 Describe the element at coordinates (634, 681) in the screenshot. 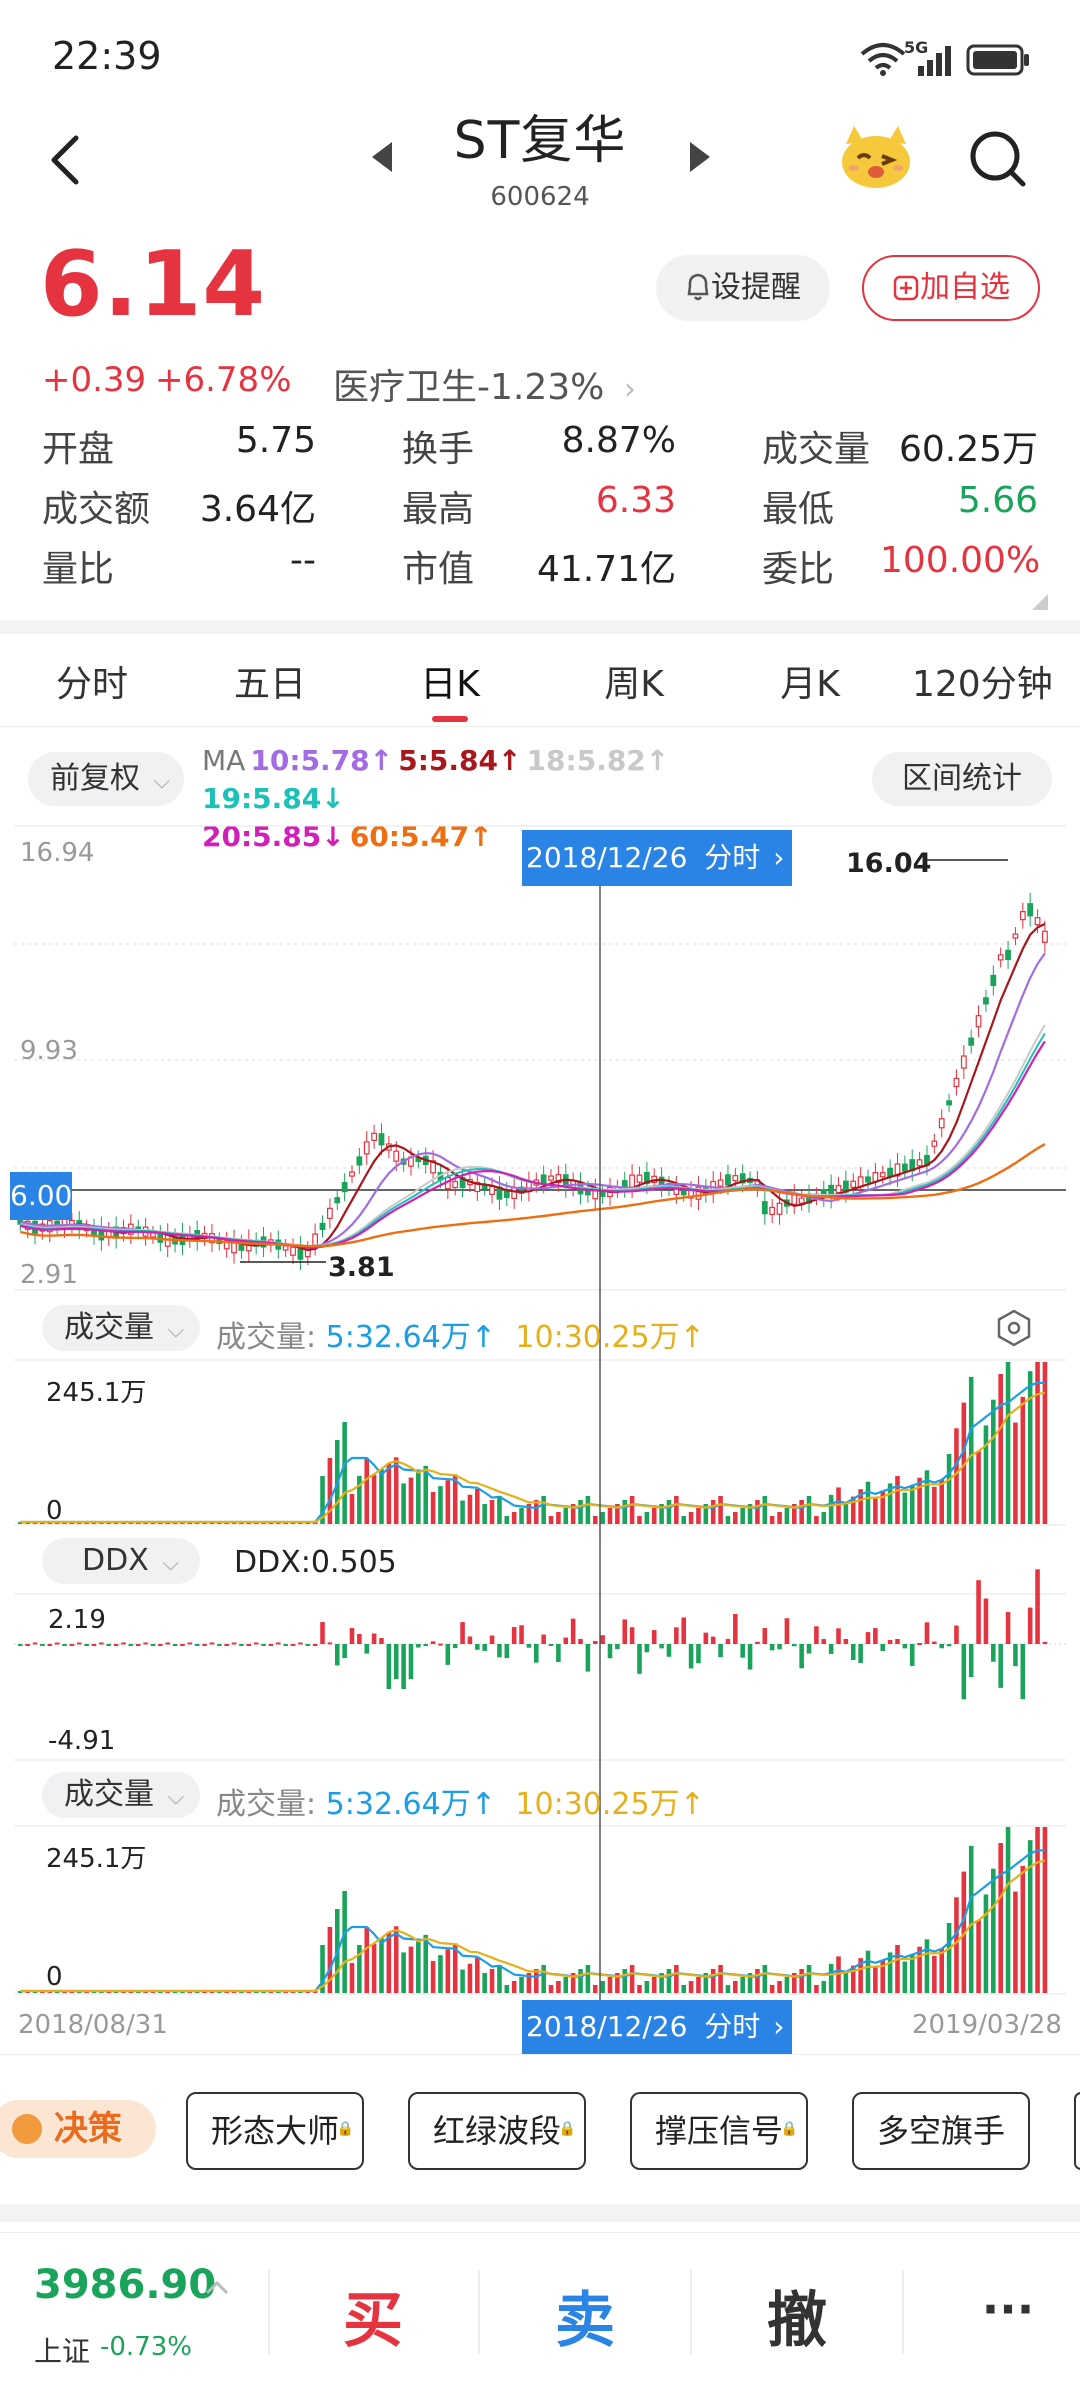

I see `tab-weekly-k: 周K` at that location.